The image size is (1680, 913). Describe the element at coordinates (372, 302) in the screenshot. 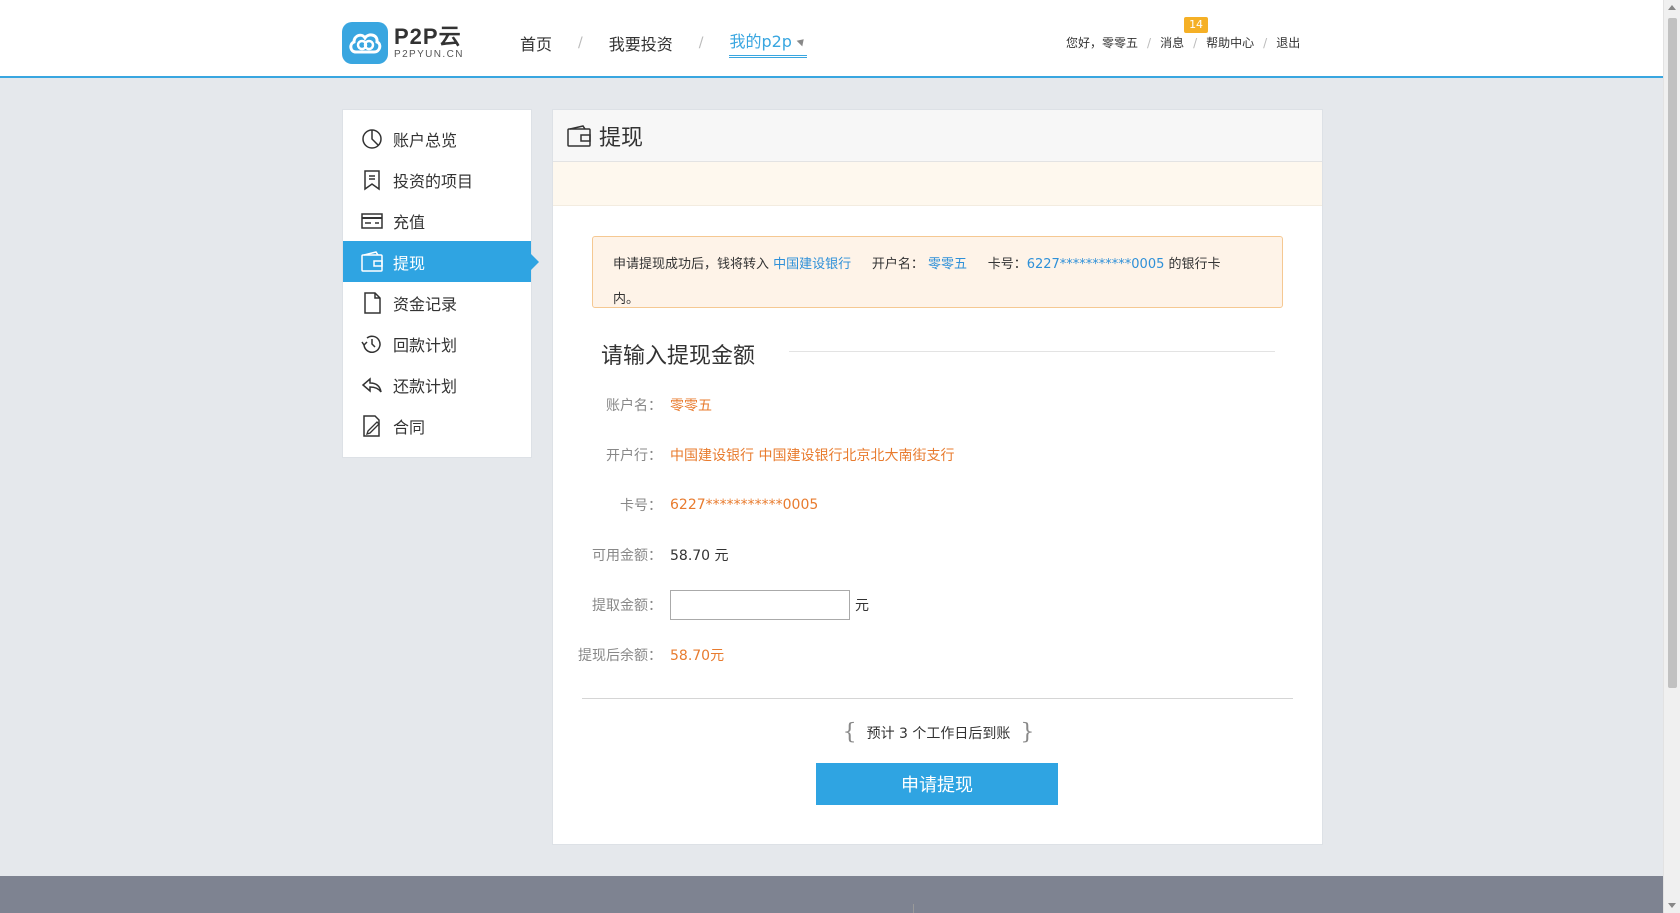

I see `document-icon` at that location.